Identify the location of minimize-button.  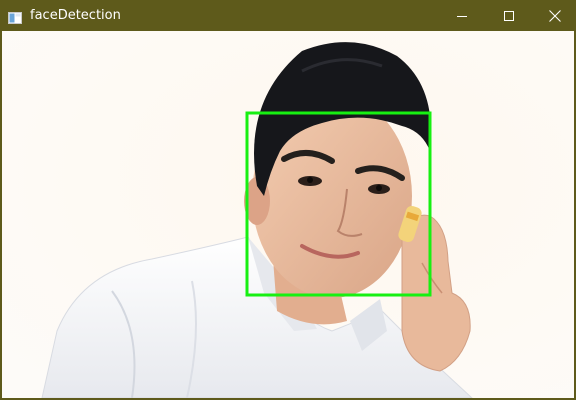
(462, 15).